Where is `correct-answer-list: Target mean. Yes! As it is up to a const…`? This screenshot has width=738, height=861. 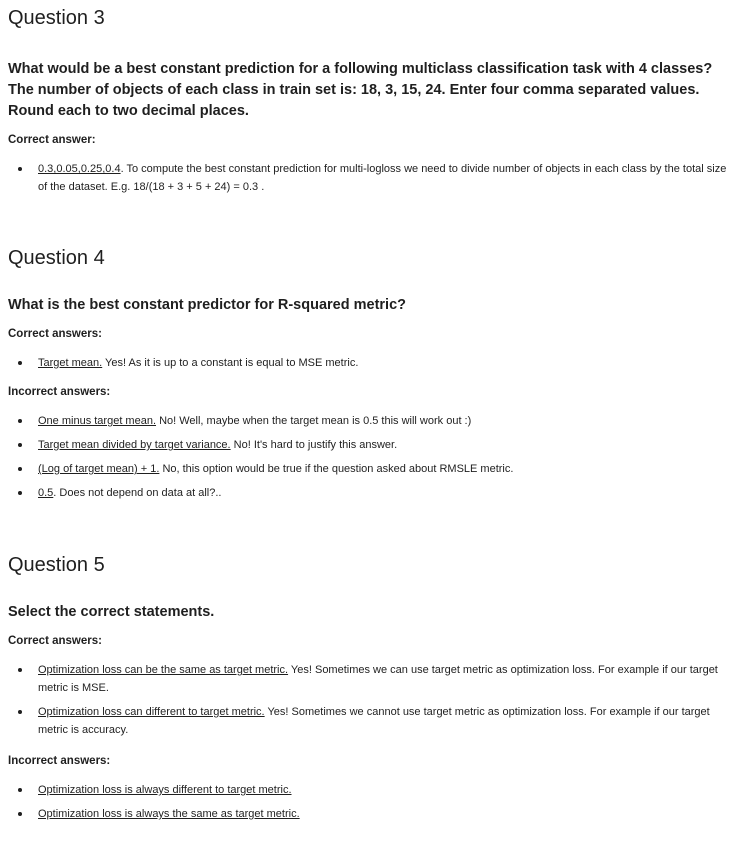
correct-answer-list: Target mean. Yes! As it is up to a const… is located at coordinates (368, 363).